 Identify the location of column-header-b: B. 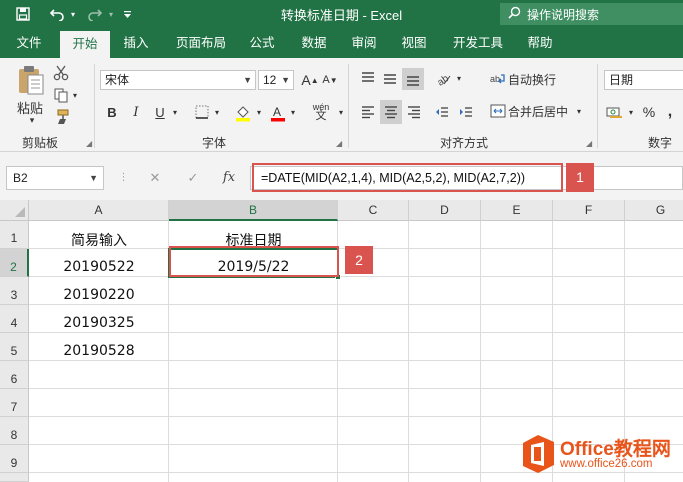
(253, 210).